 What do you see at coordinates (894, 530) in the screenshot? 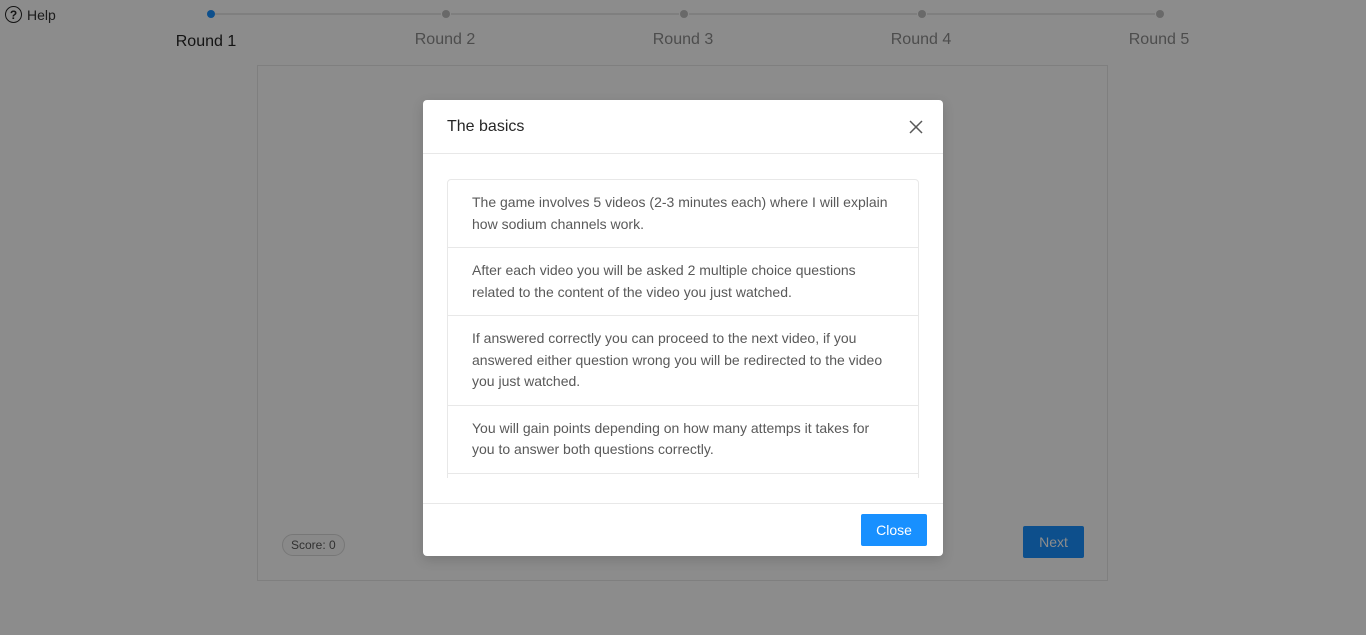
I see `close-button: Close` at bounding box center [894, 530].